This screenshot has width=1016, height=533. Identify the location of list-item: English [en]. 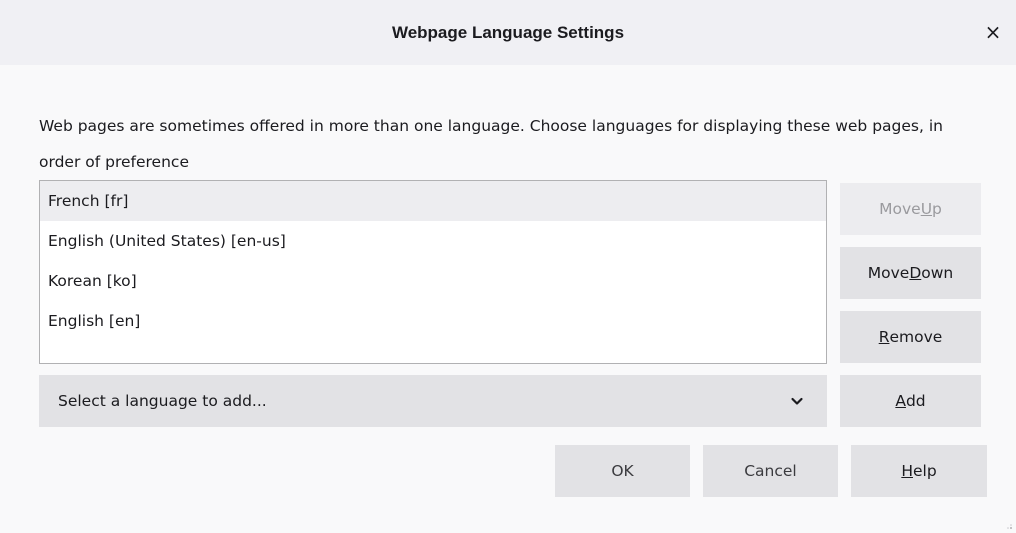
(433, 321).